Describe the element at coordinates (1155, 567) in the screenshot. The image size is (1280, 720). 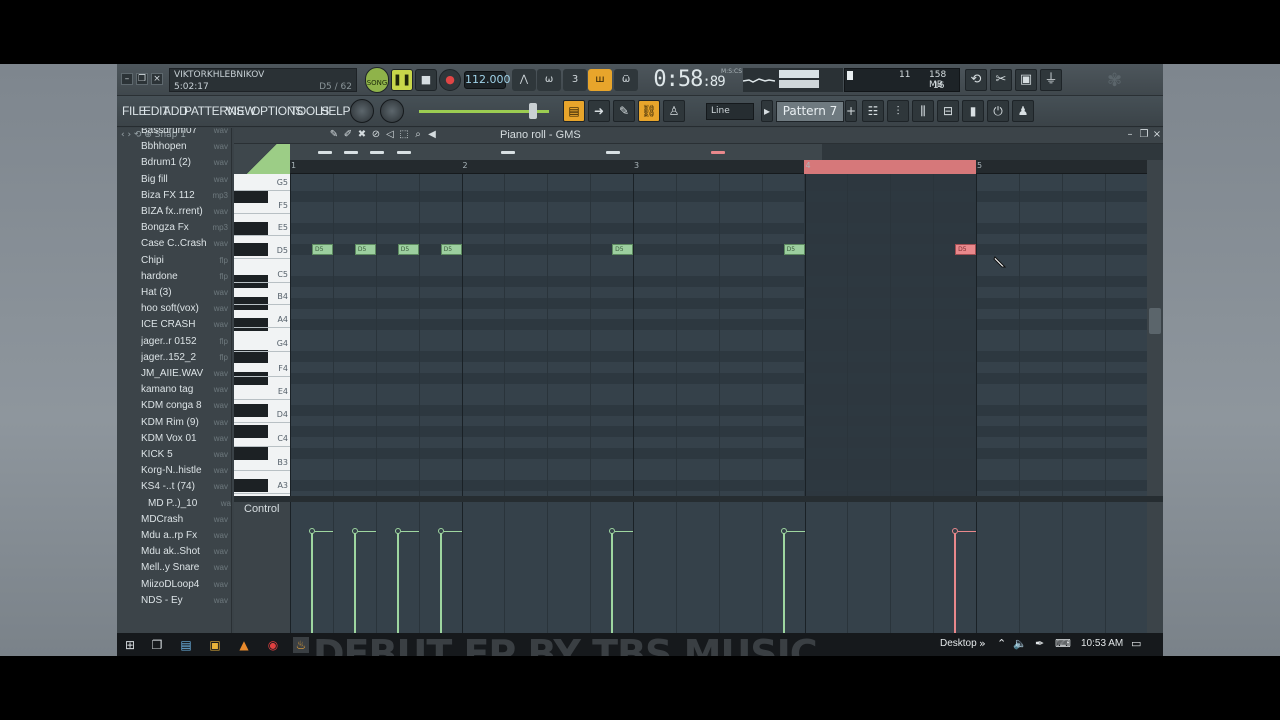
I see `control-scrollbar` at that location.